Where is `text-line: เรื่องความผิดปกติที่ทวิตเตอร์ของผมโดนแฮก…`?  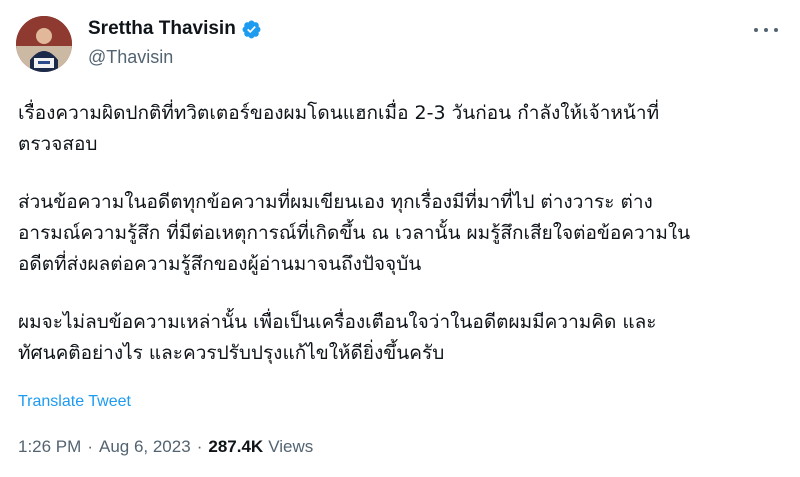 text-line: เรื่องความผิดปกติที่ทวิตเตอร์ของผมโดนแฮก… is located at coordinates (339, 113).